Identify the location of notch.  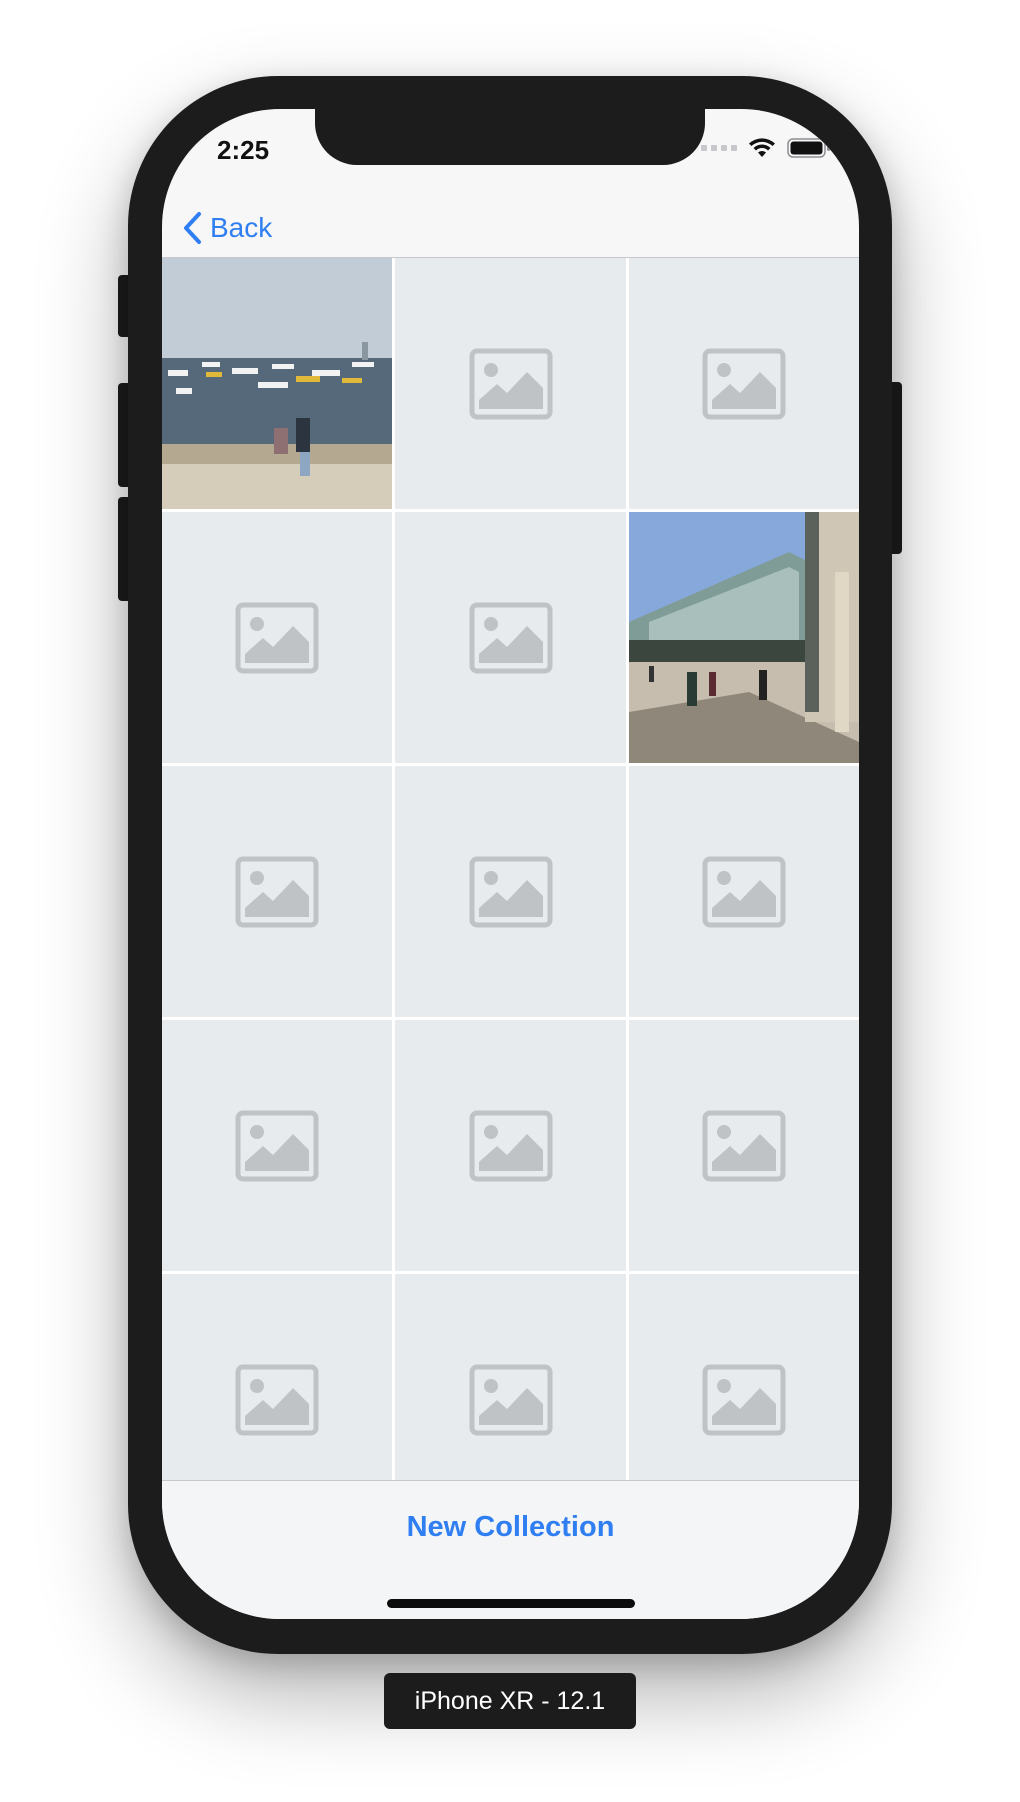
(510, 137).